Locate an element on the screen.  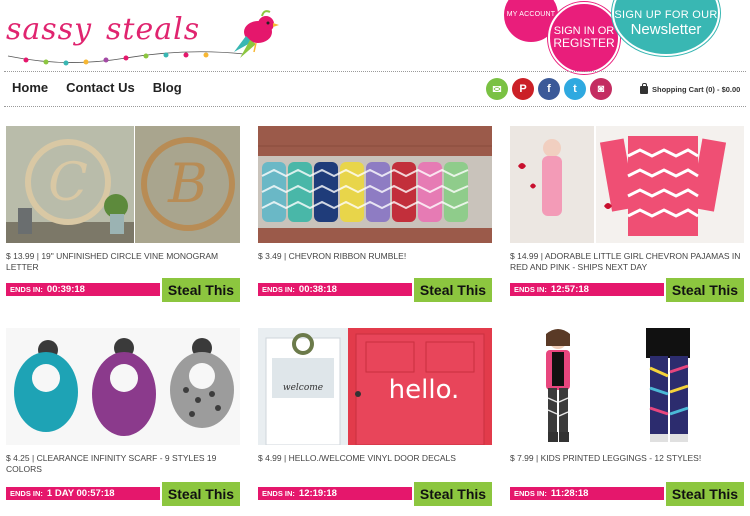
my-account-label: MY ACCOUNT is located at coordinates (531, 15).